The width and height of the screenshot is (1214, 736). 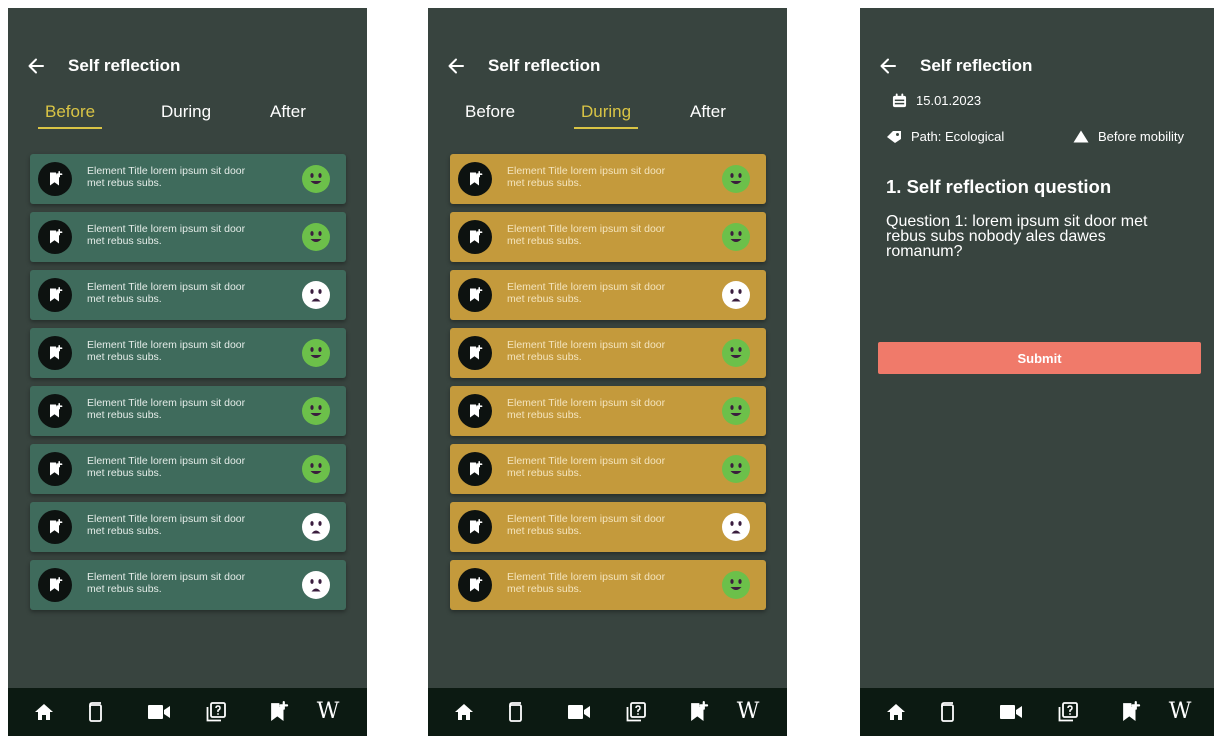 What do you see at coordinates (606, 111) in the screenshot?
I see `tab-during-label: During` at bounding box center [606, 111].